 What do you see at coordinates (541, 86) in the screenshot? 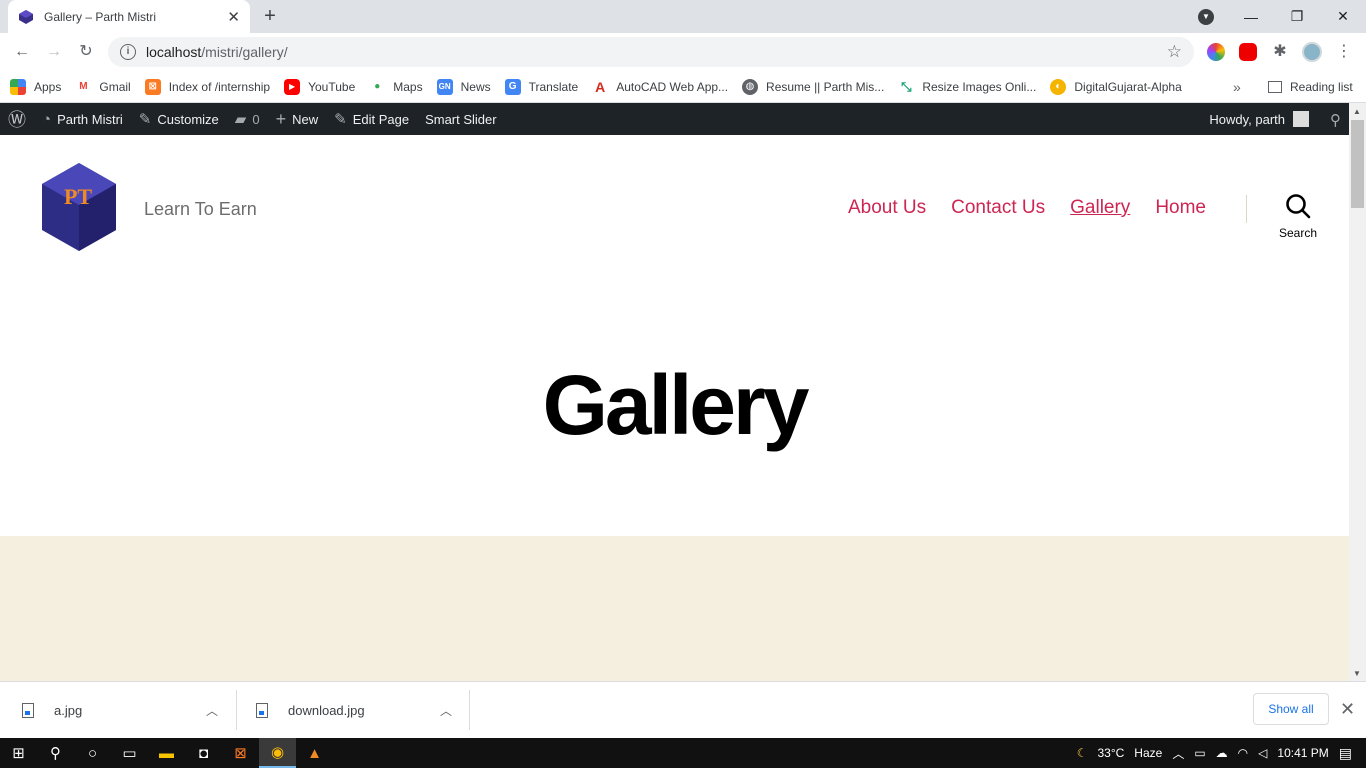
I see `bookmark-translate: G Translate` at bounding box center [541, 86].